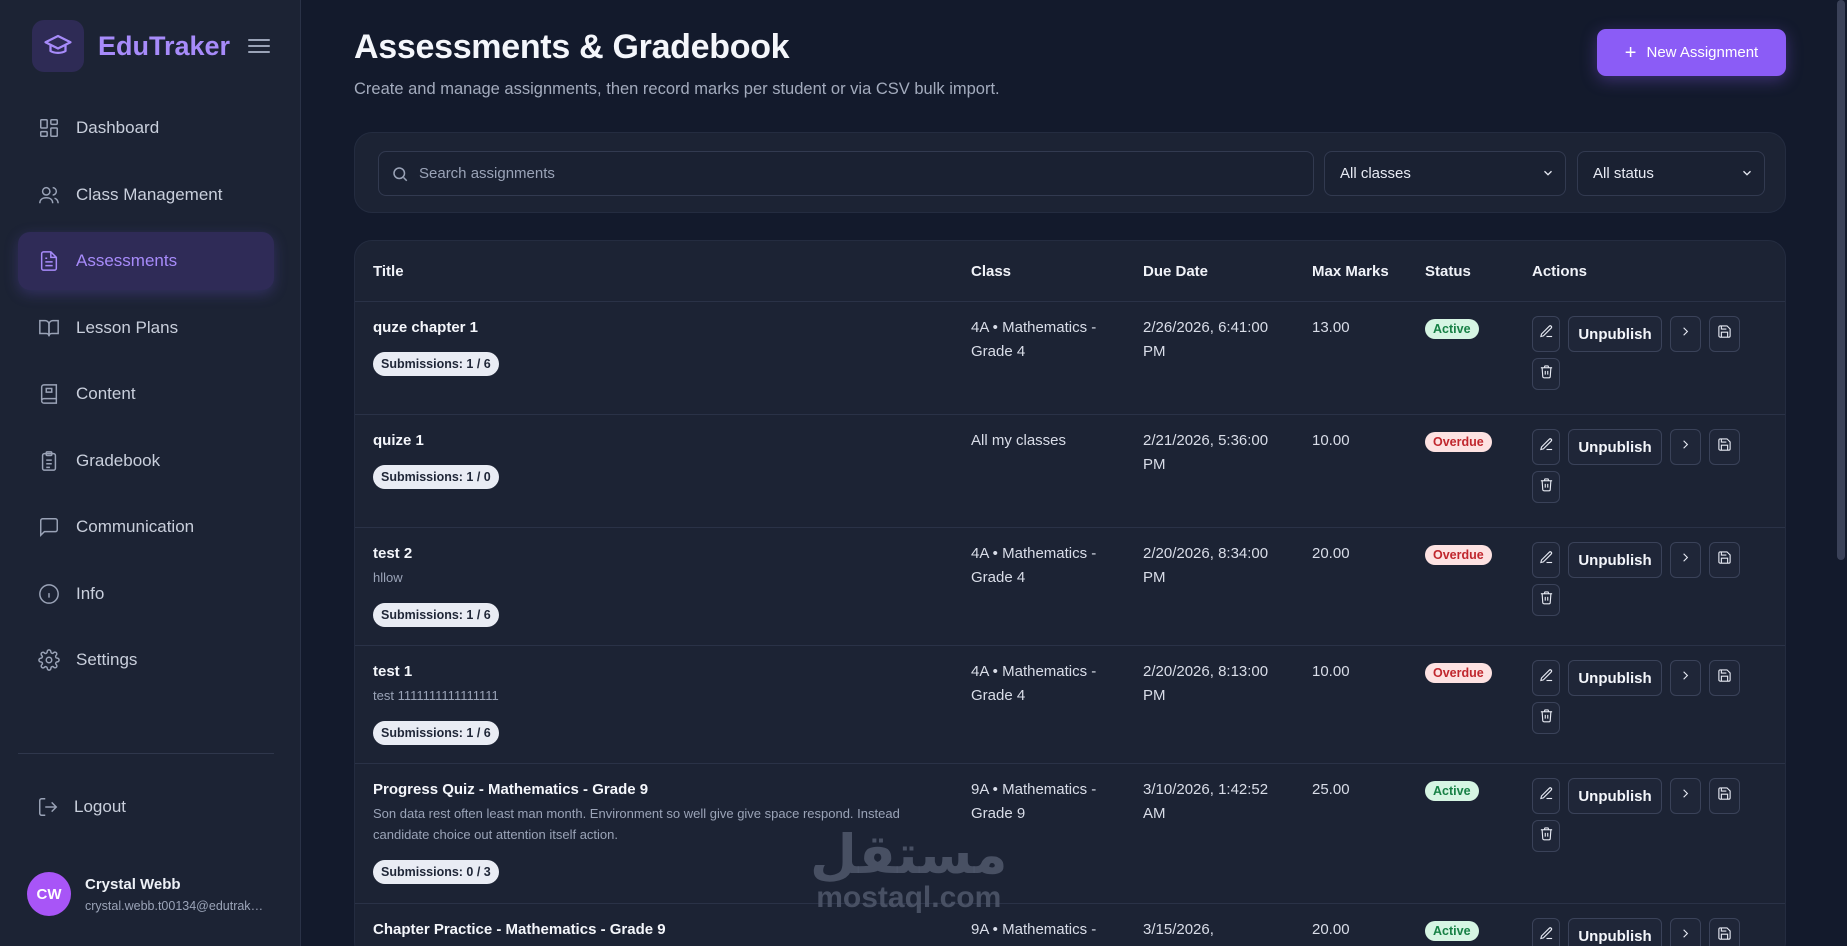 This screenshot has width=1847, height=946. I want to click on sidebar-item-label: Settings, so click(107, 659).